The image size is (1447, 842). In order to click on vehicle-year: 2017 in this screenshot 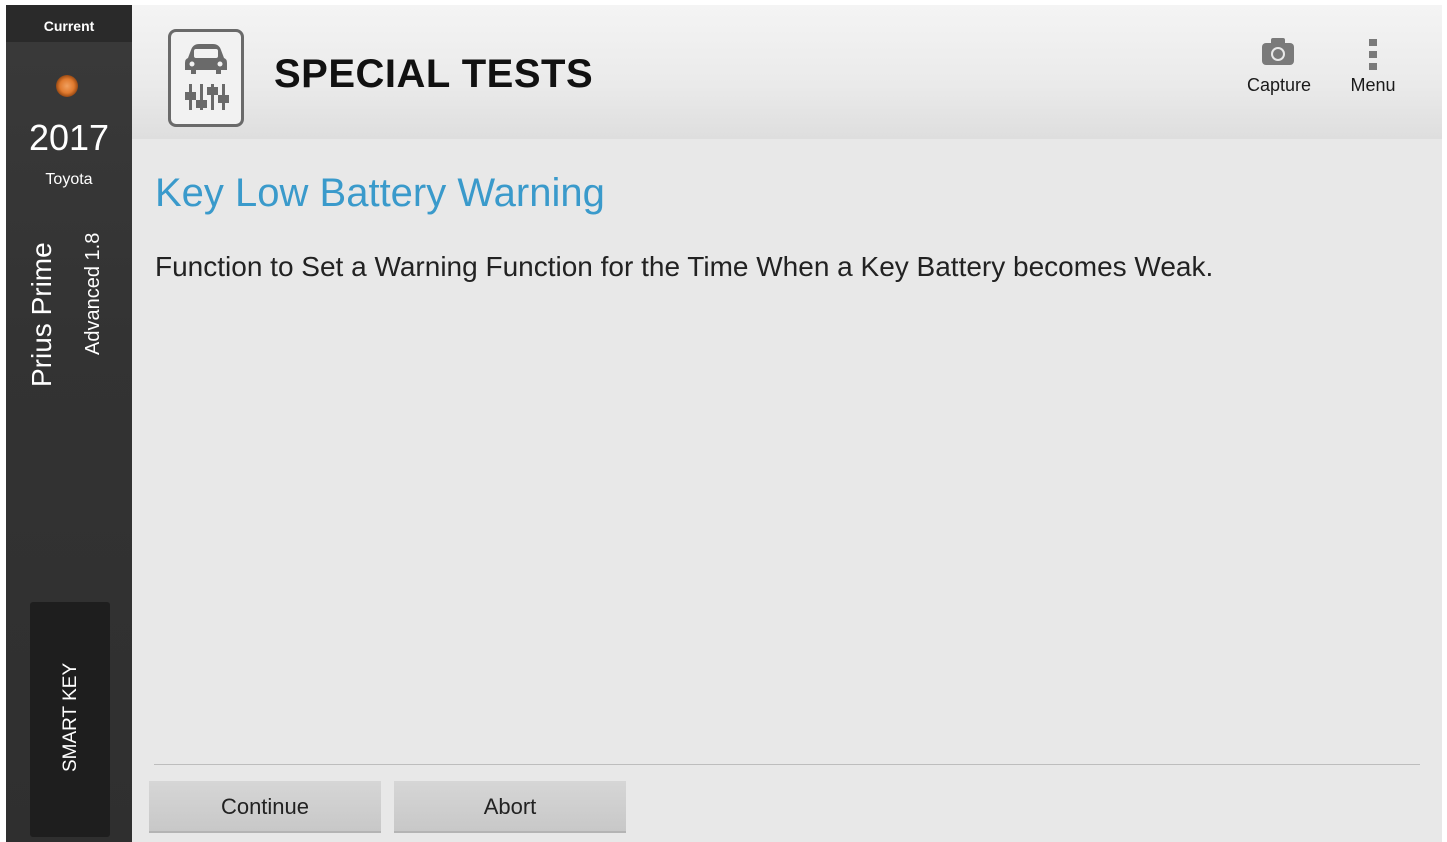, I will do `click(69, 137)`.